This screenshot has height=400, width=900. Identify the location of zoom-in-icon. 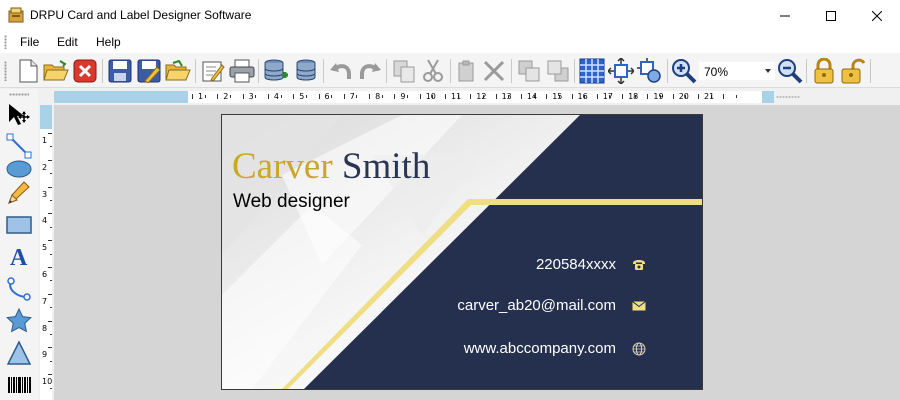
(684, 71).